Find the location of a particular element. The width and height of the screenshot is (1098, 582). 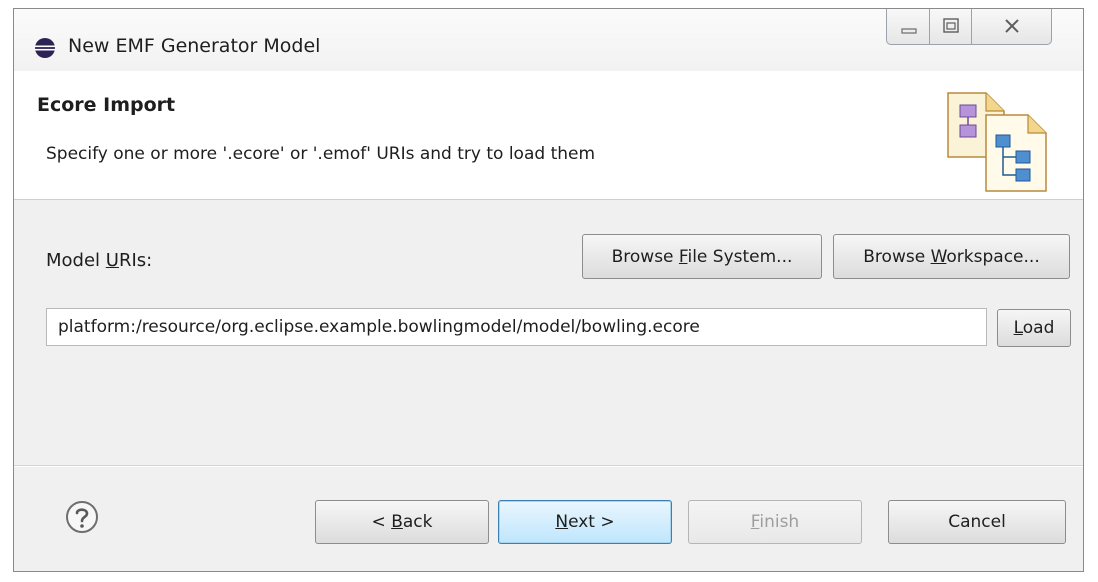

minimize-button is located at coordinates (908, 27).